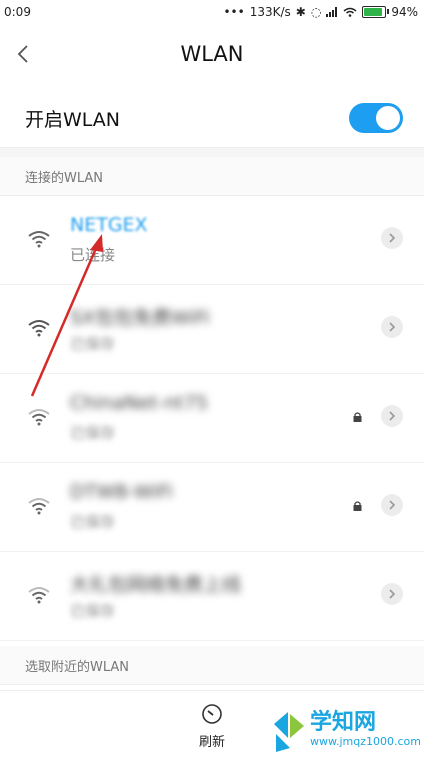 The image size is (424, 760). I want to click on wlan-toggle-row: 开启WLAN, so click(212, 119).